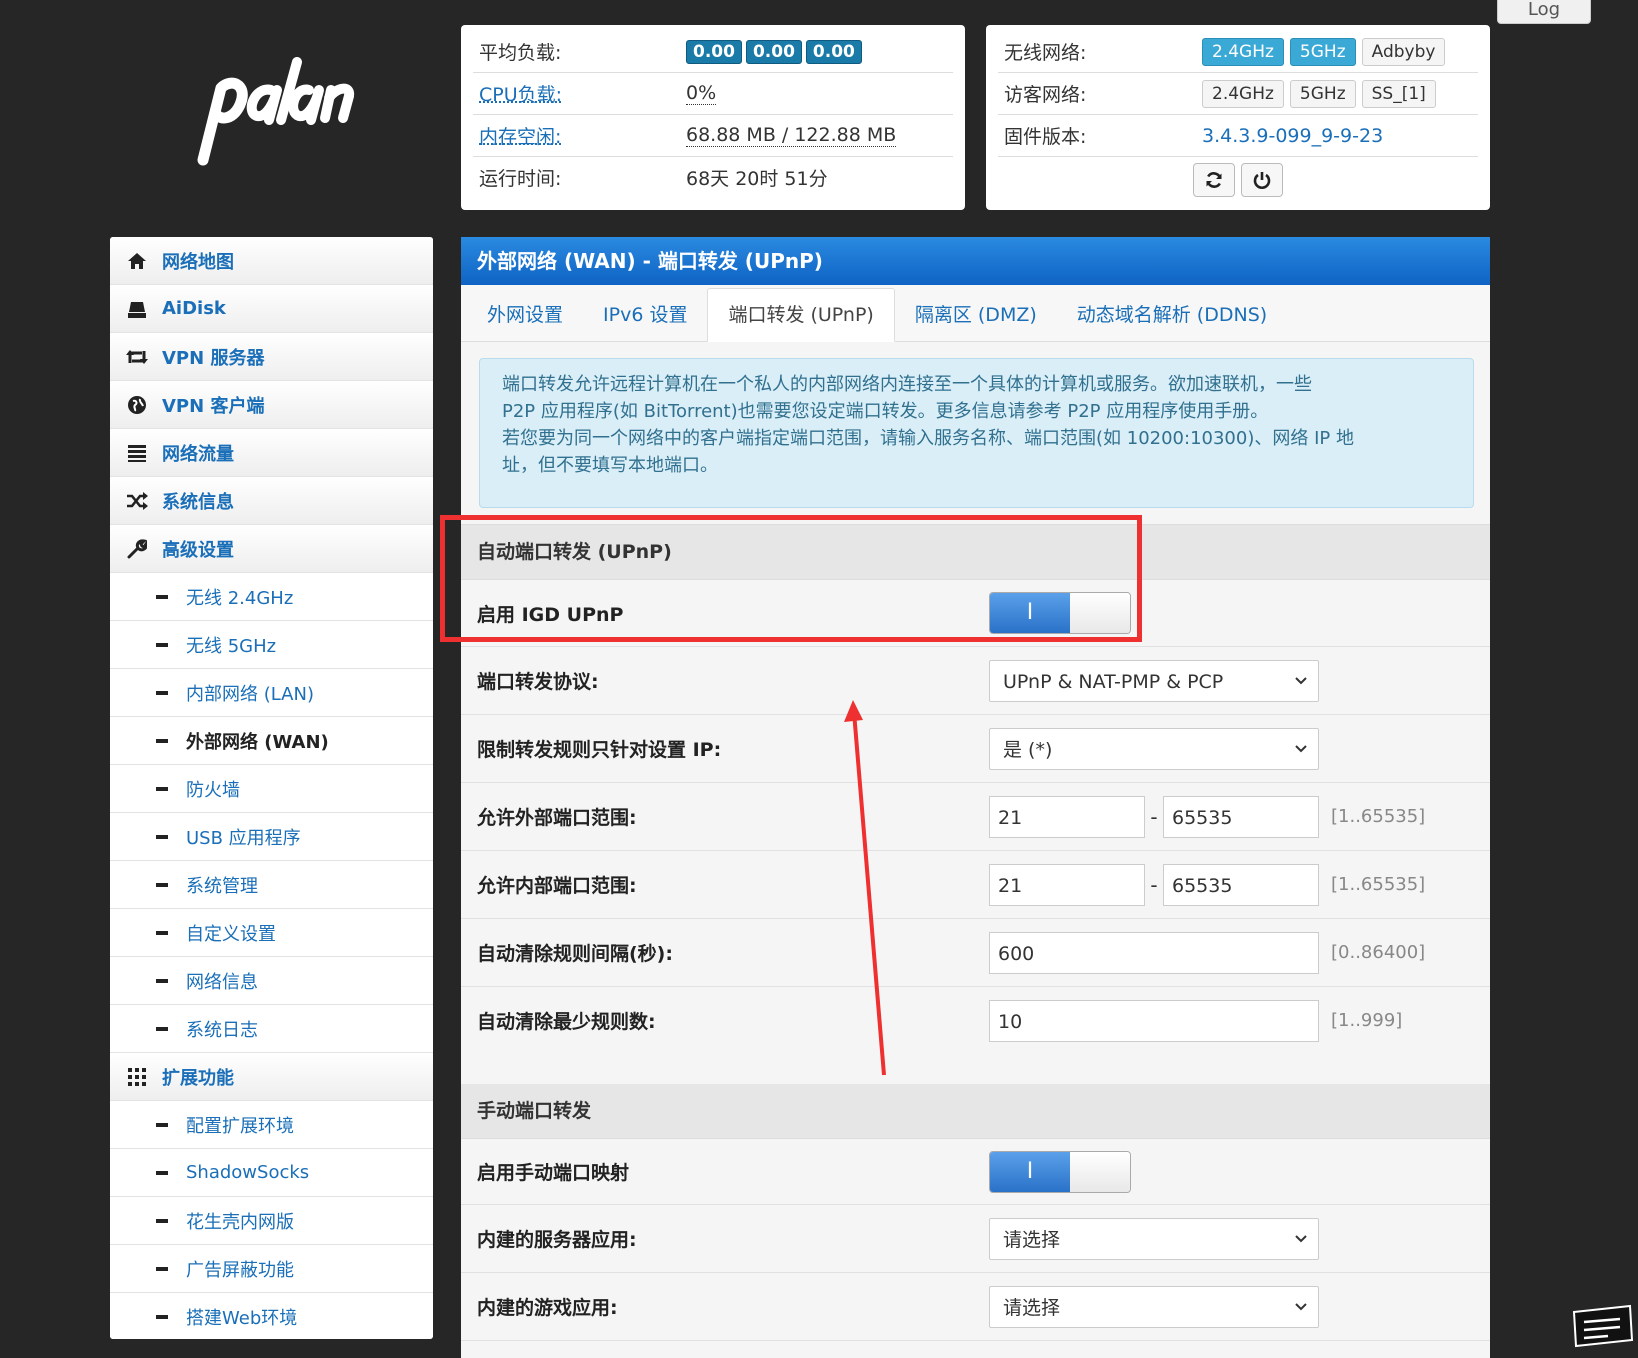  What do you see at coordinates (610, 465) in the screenshot?
I see `notice-line: 址，但不要填写本地端口。` at bounding box center [610, 465].